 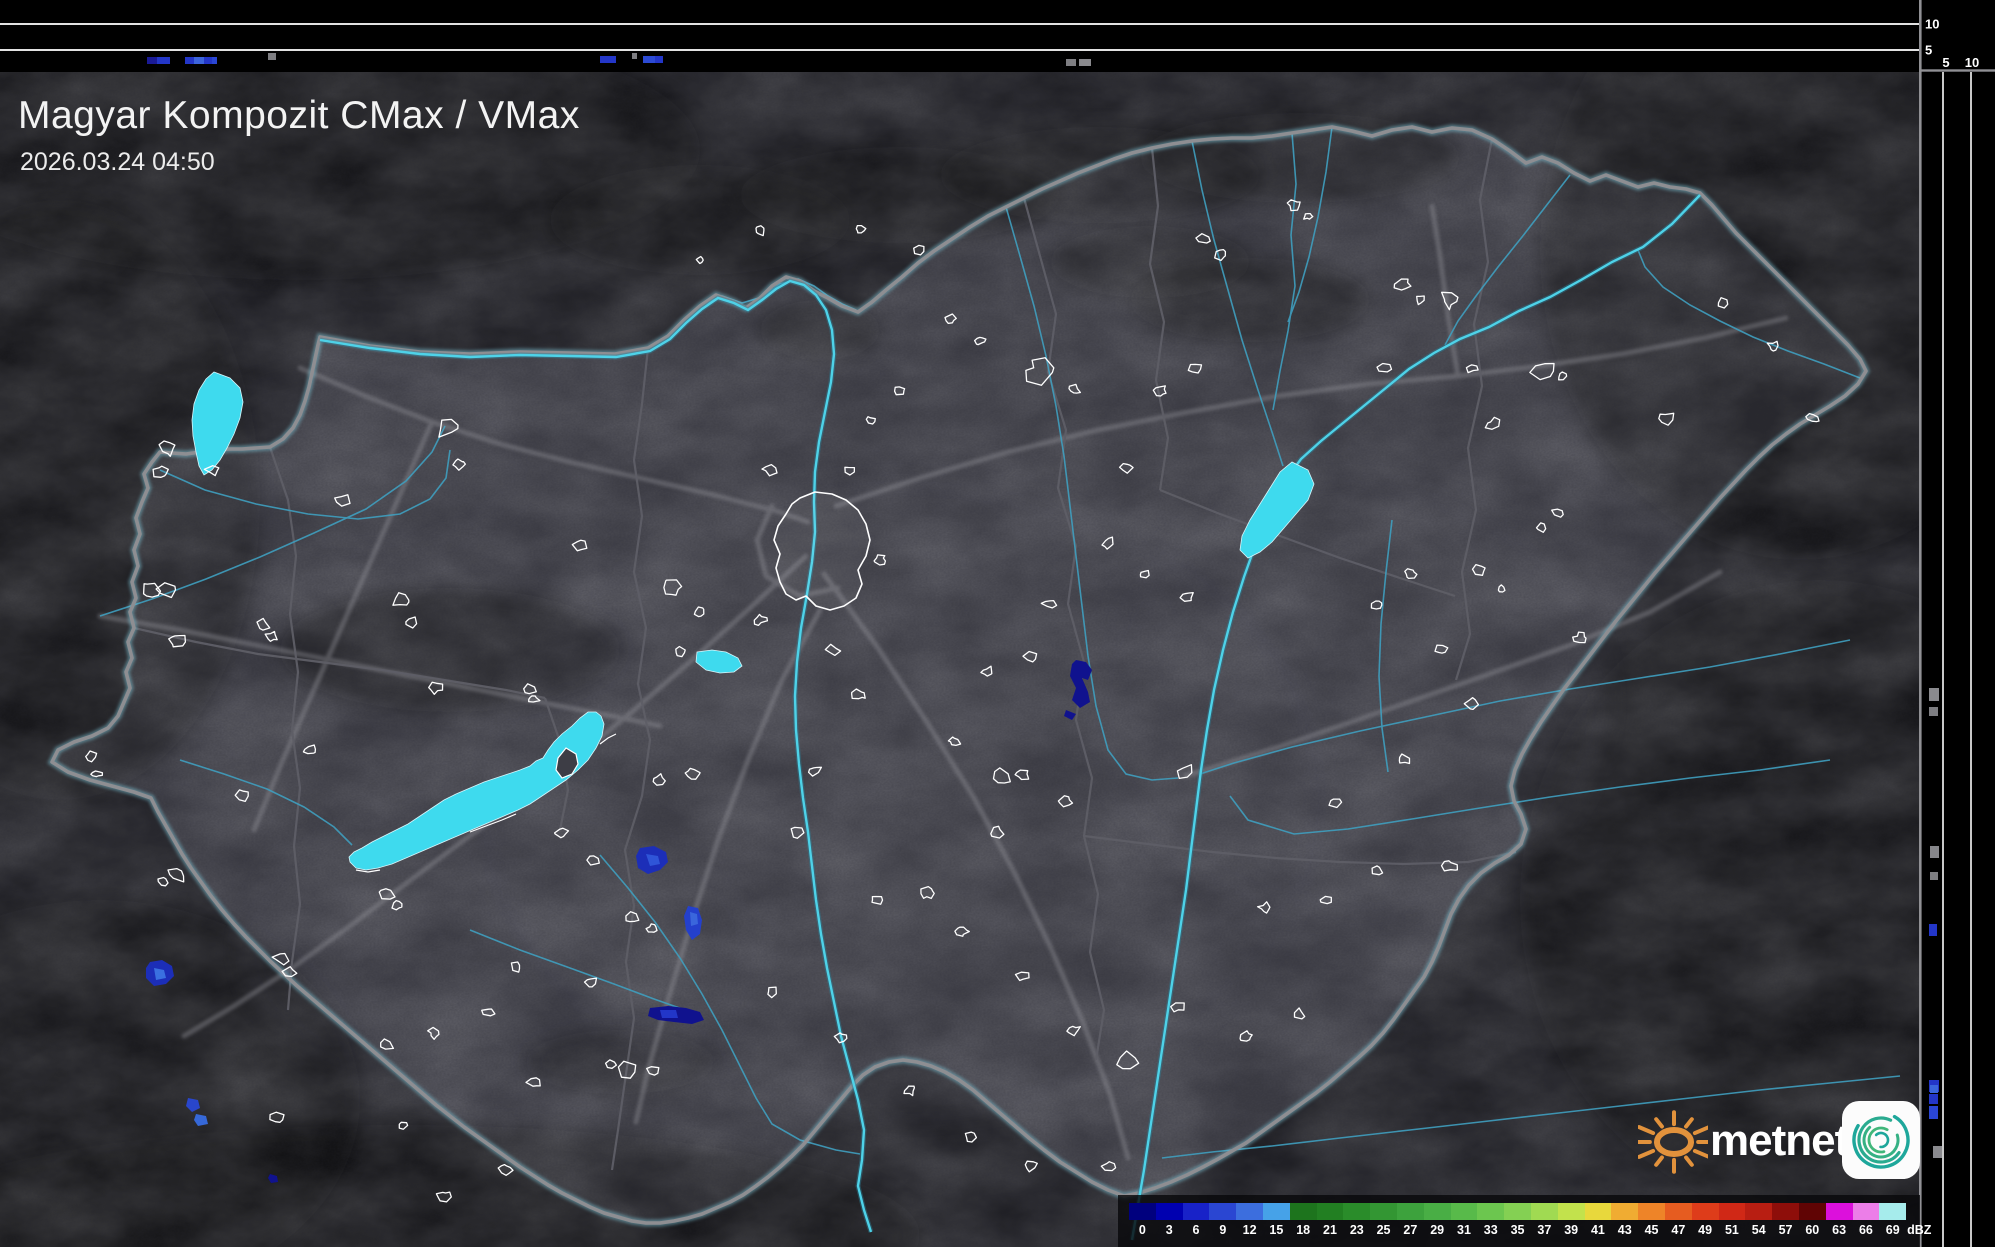 What do you see at coordinates (1597, 1230) in the screenshot?
I see `dbz-tick-label: 41` at bounding box center [1597, 1230].